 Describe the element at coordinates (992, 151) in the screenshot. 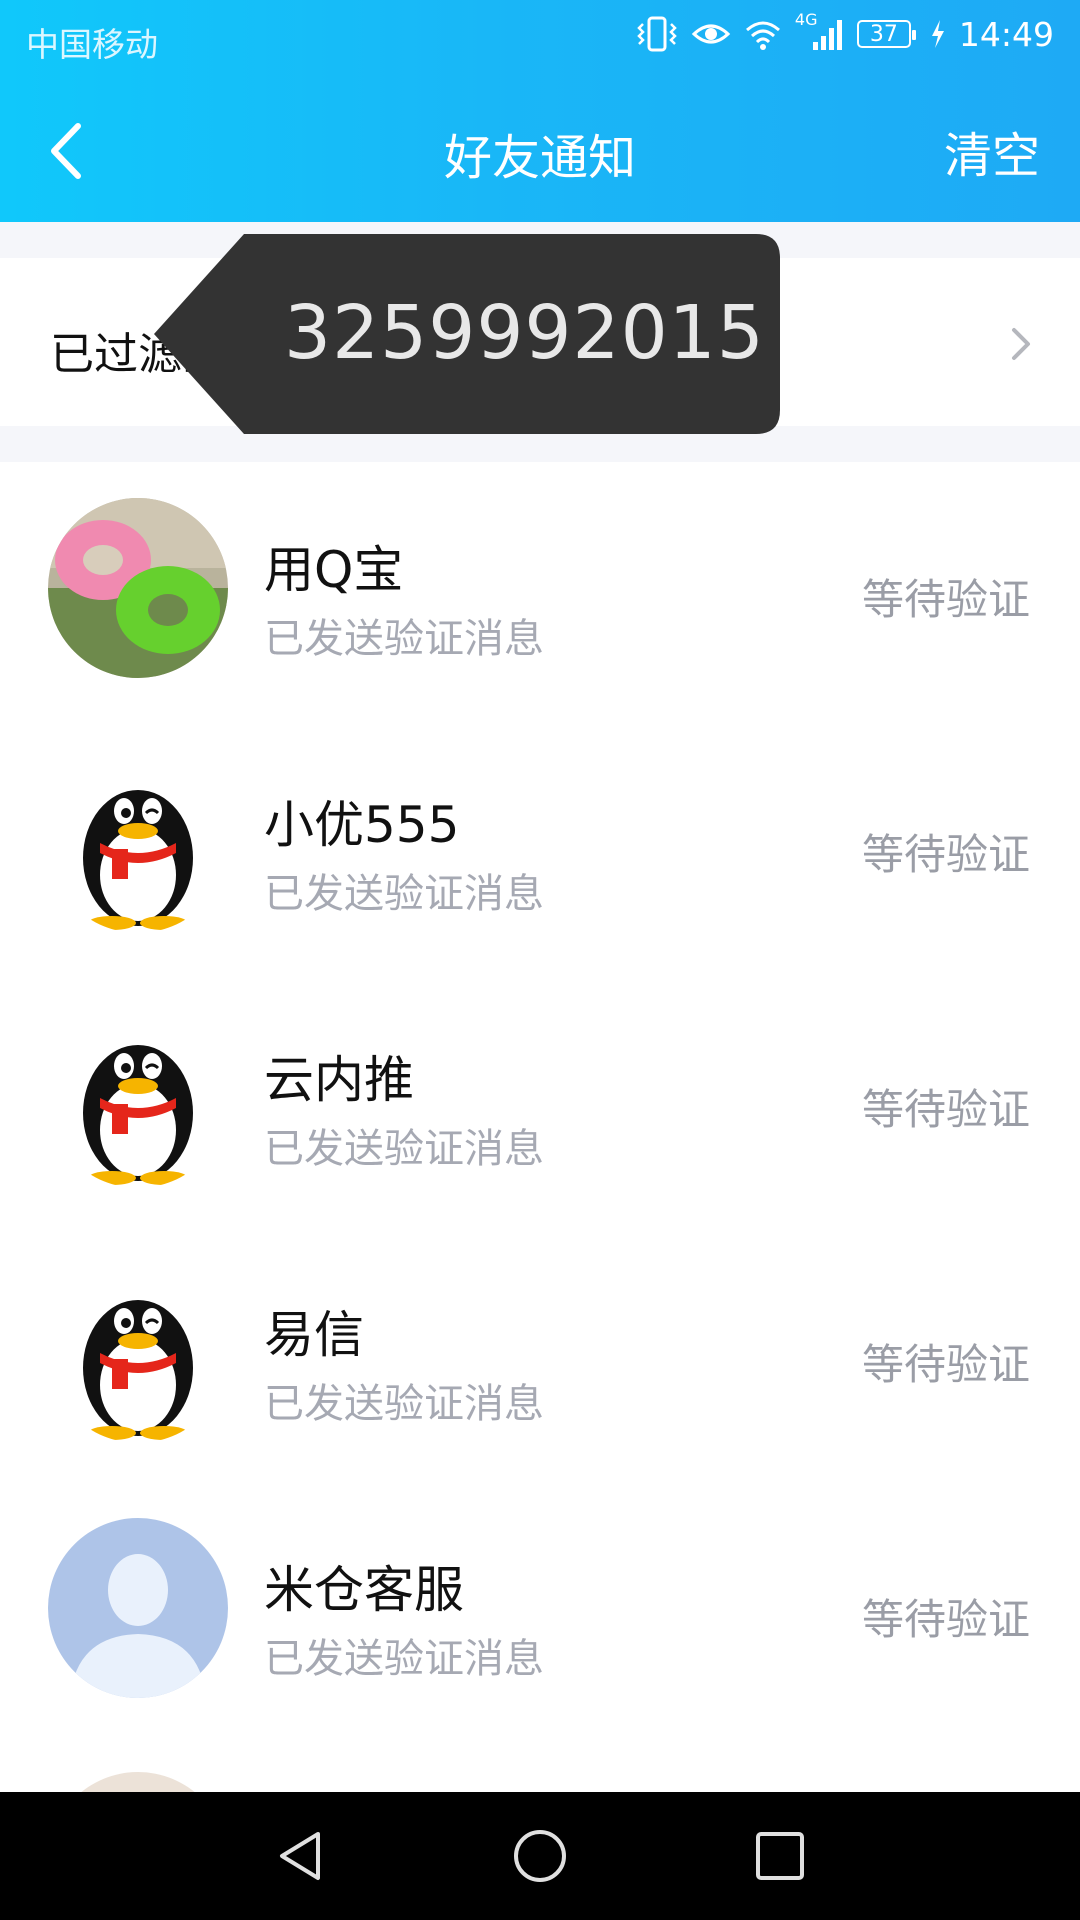

I see `clear-button: 清空` at that location.